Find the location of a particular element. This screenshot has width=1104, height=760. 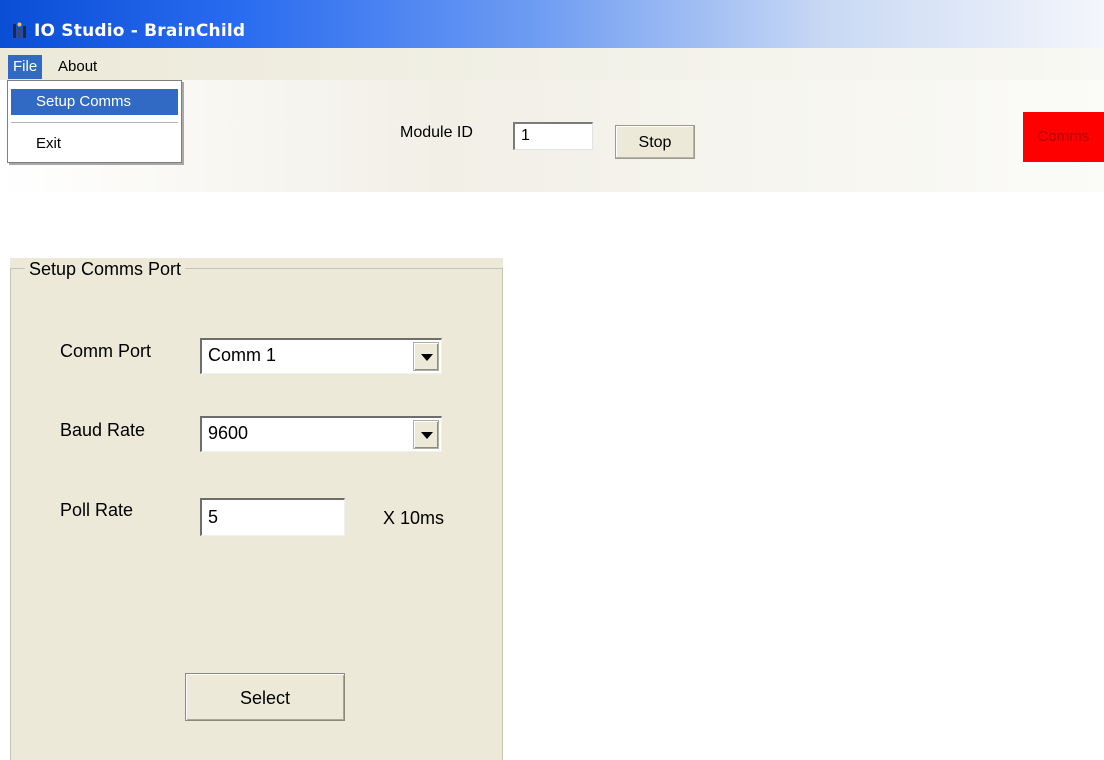

menu-item-setup-comms: Setup Comms is located at coordinates (94, 102).